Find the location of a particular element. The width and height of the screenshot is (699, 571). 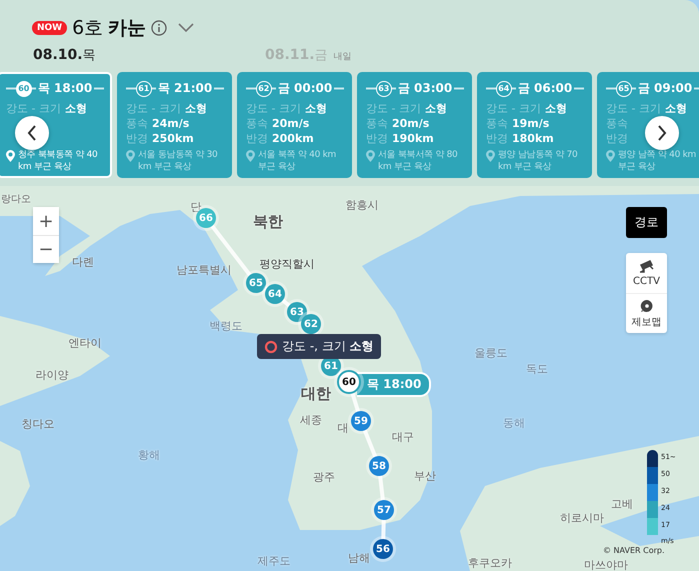

place-label: 대구 is located at coordinates (403, 437).